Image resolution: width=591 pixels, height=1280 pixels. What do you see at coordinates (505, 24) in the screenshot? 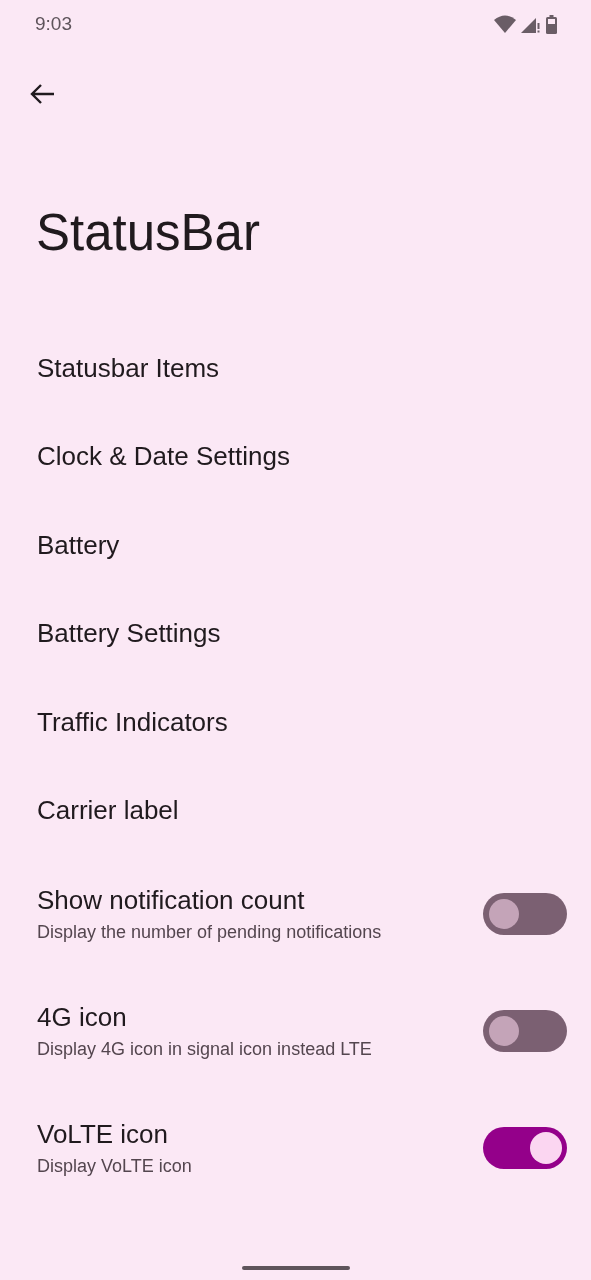
I see `wifi-icon` at bounding box center [505, 24].